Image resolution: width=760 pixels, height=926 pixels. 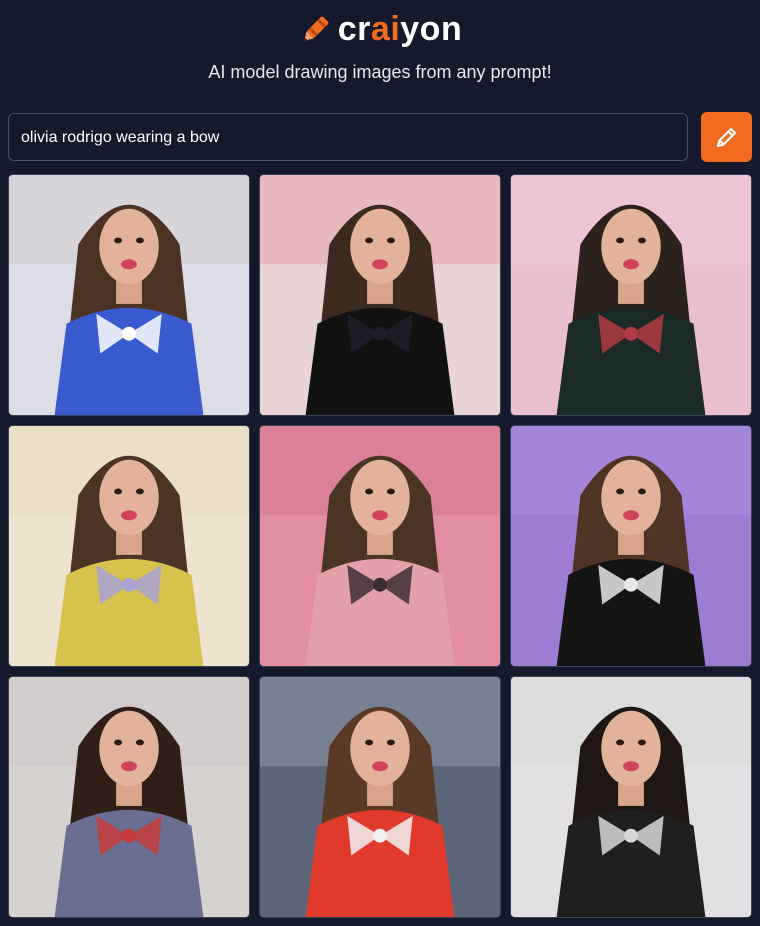 I want to click on brand-name-prefix: cr, so click(x=354, y=29).